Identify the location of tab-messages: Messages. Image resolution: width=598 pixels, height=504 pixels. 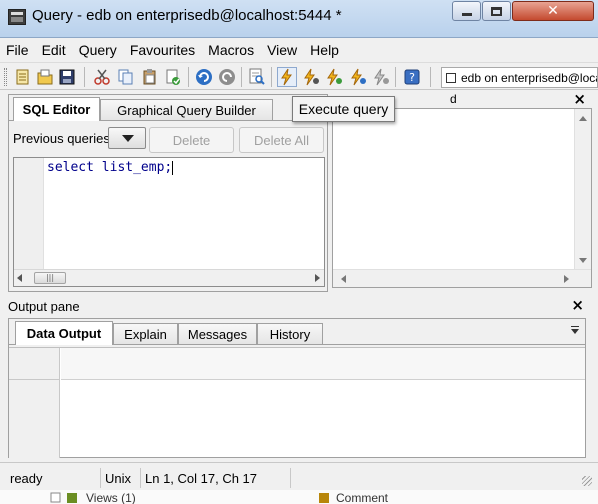
(217, 334).